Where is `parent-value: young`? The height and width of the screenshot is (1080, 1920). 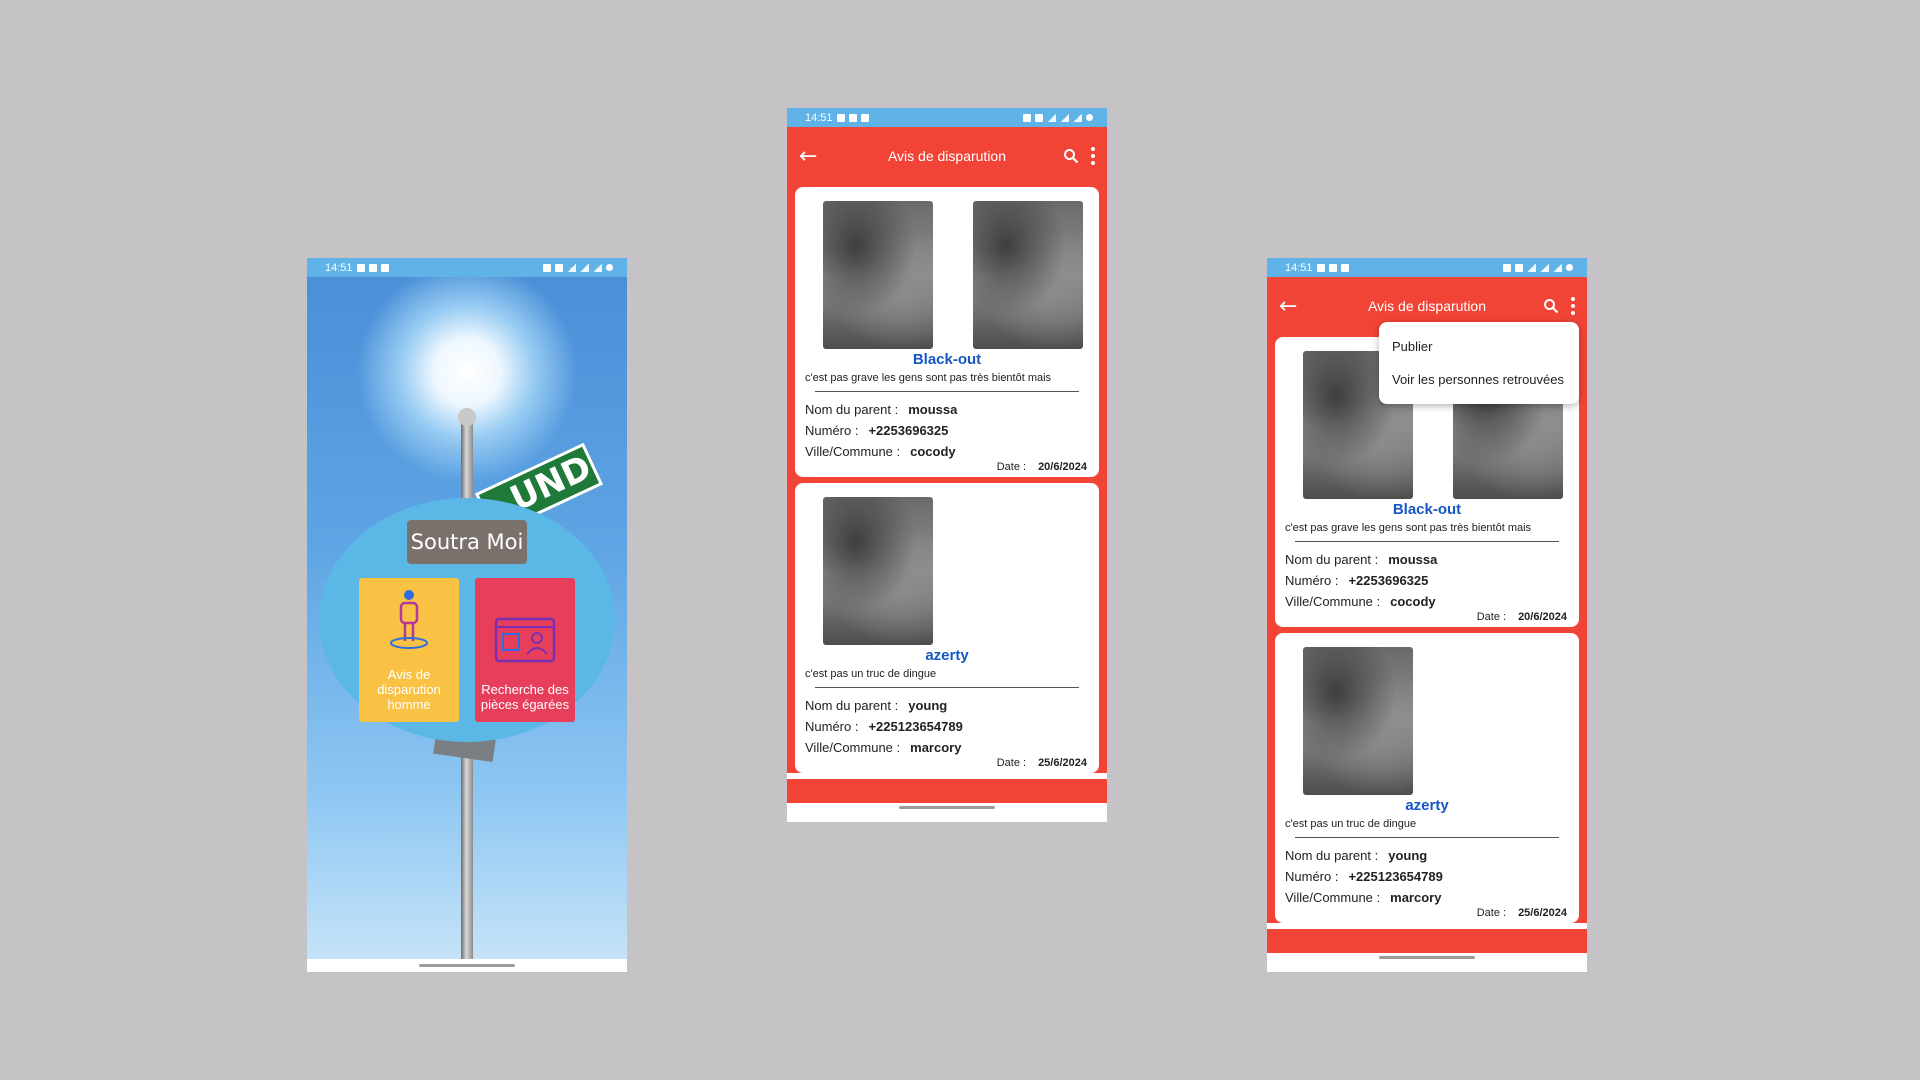 parent-value: young is located at coordinates (928, 705).